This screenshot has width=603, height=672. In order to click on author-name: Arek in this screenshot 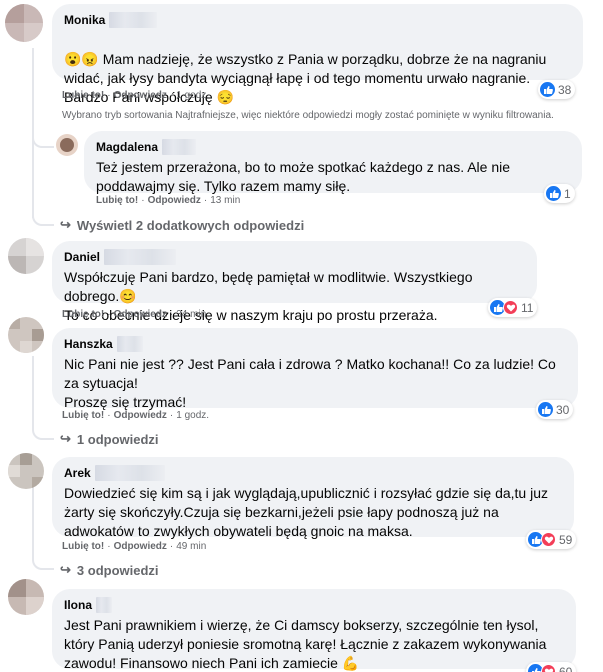, I will do `click(77, 473)`.